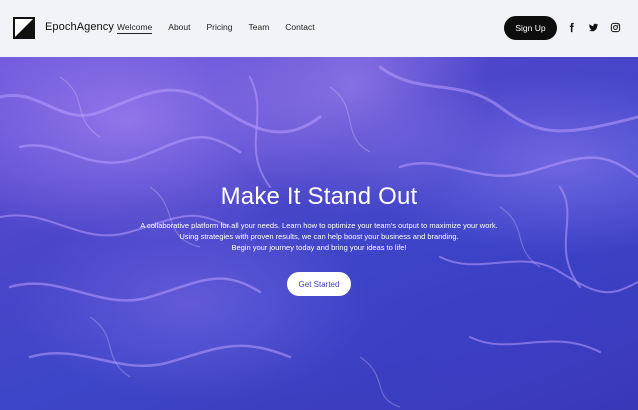  Describe the element at coordinates (220, 28) in the screenshot. I see `nav-item-pricing: Pricing` at that location.